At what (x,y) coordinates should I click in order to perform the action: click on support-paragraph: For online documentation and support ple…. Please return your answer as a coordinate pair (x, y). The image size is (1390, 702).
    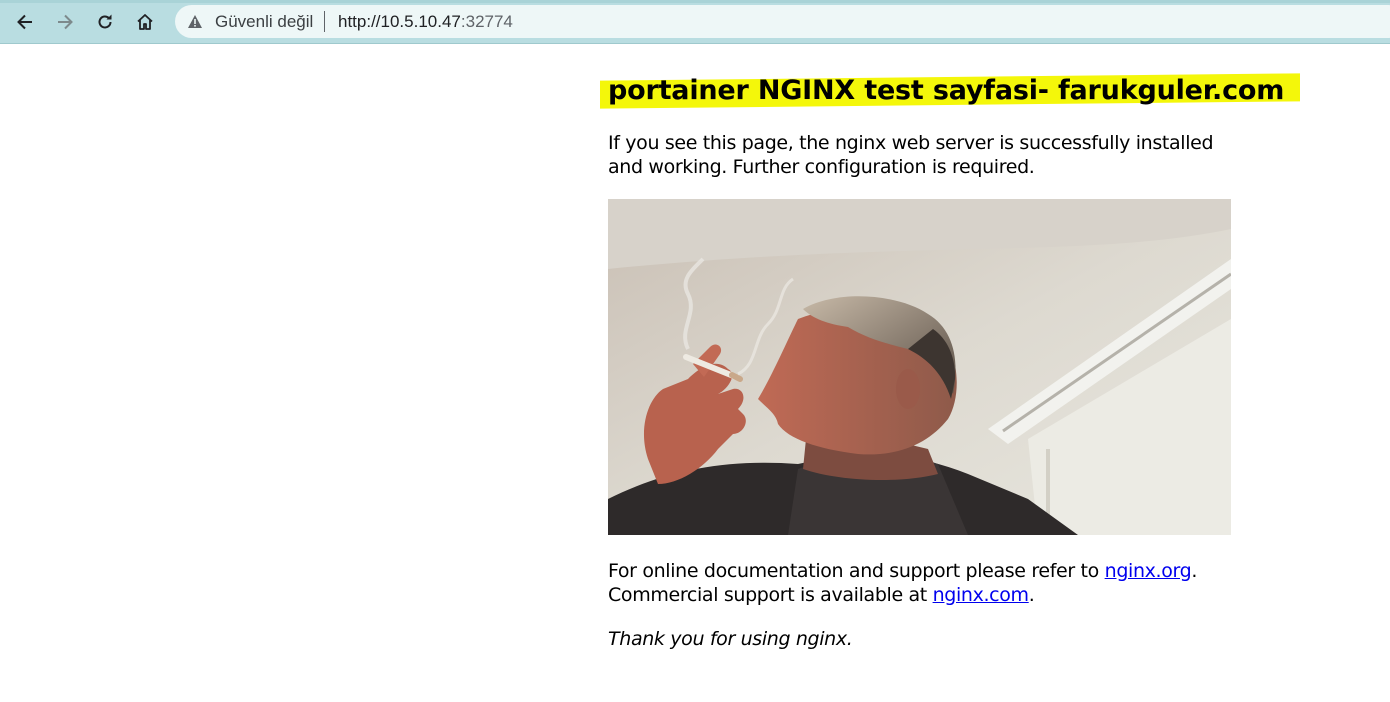
    Looking at the image, I should click on (958, 583).